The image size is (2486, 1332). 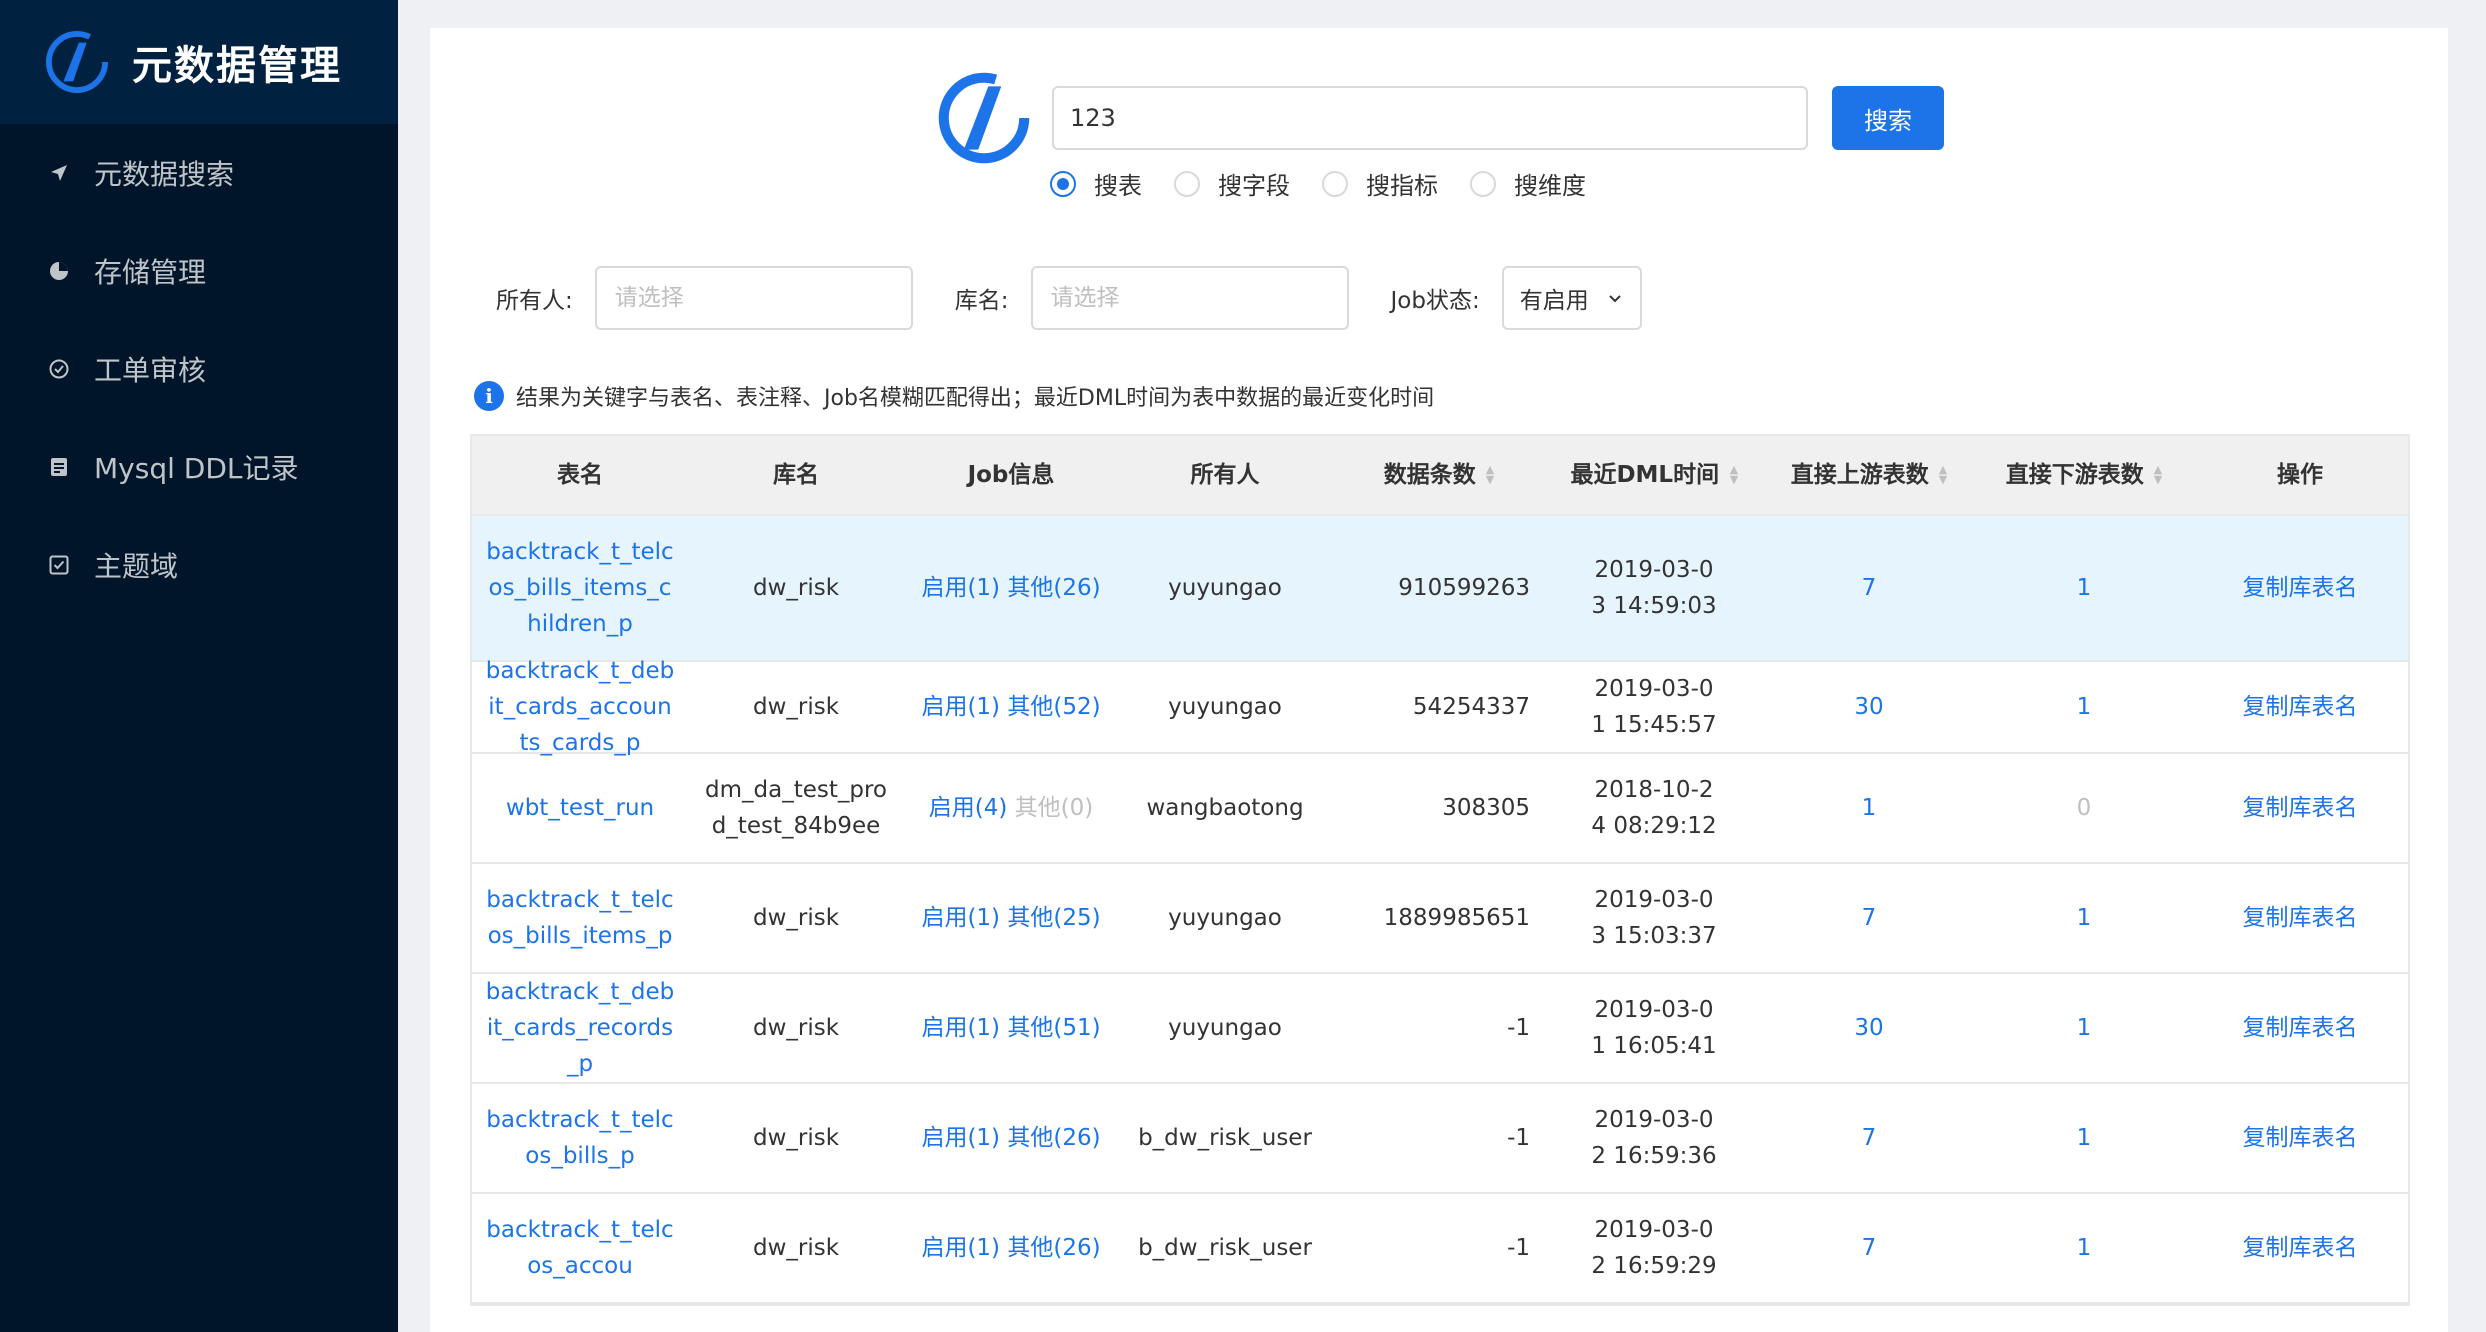 I want to click on cell-action: 复制库表名, so click(x=2300, y=918).